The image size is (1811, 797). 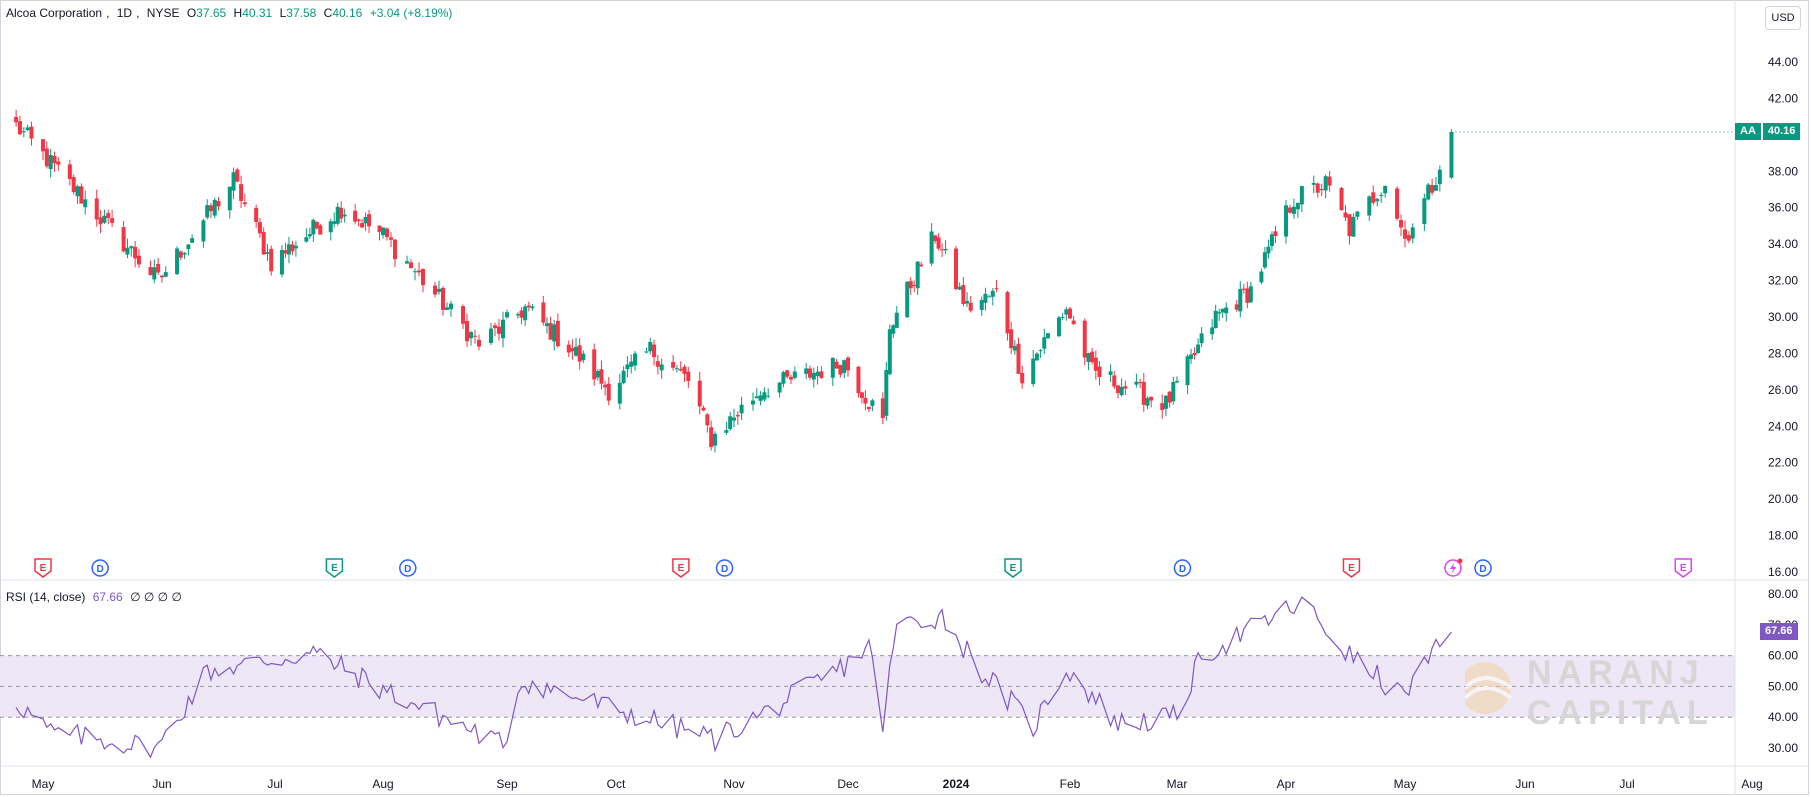 What do you see at coordinates (847, 784) in the screenshot?
I see `time-tick-label: Dec` at bounding box center [847, 784].